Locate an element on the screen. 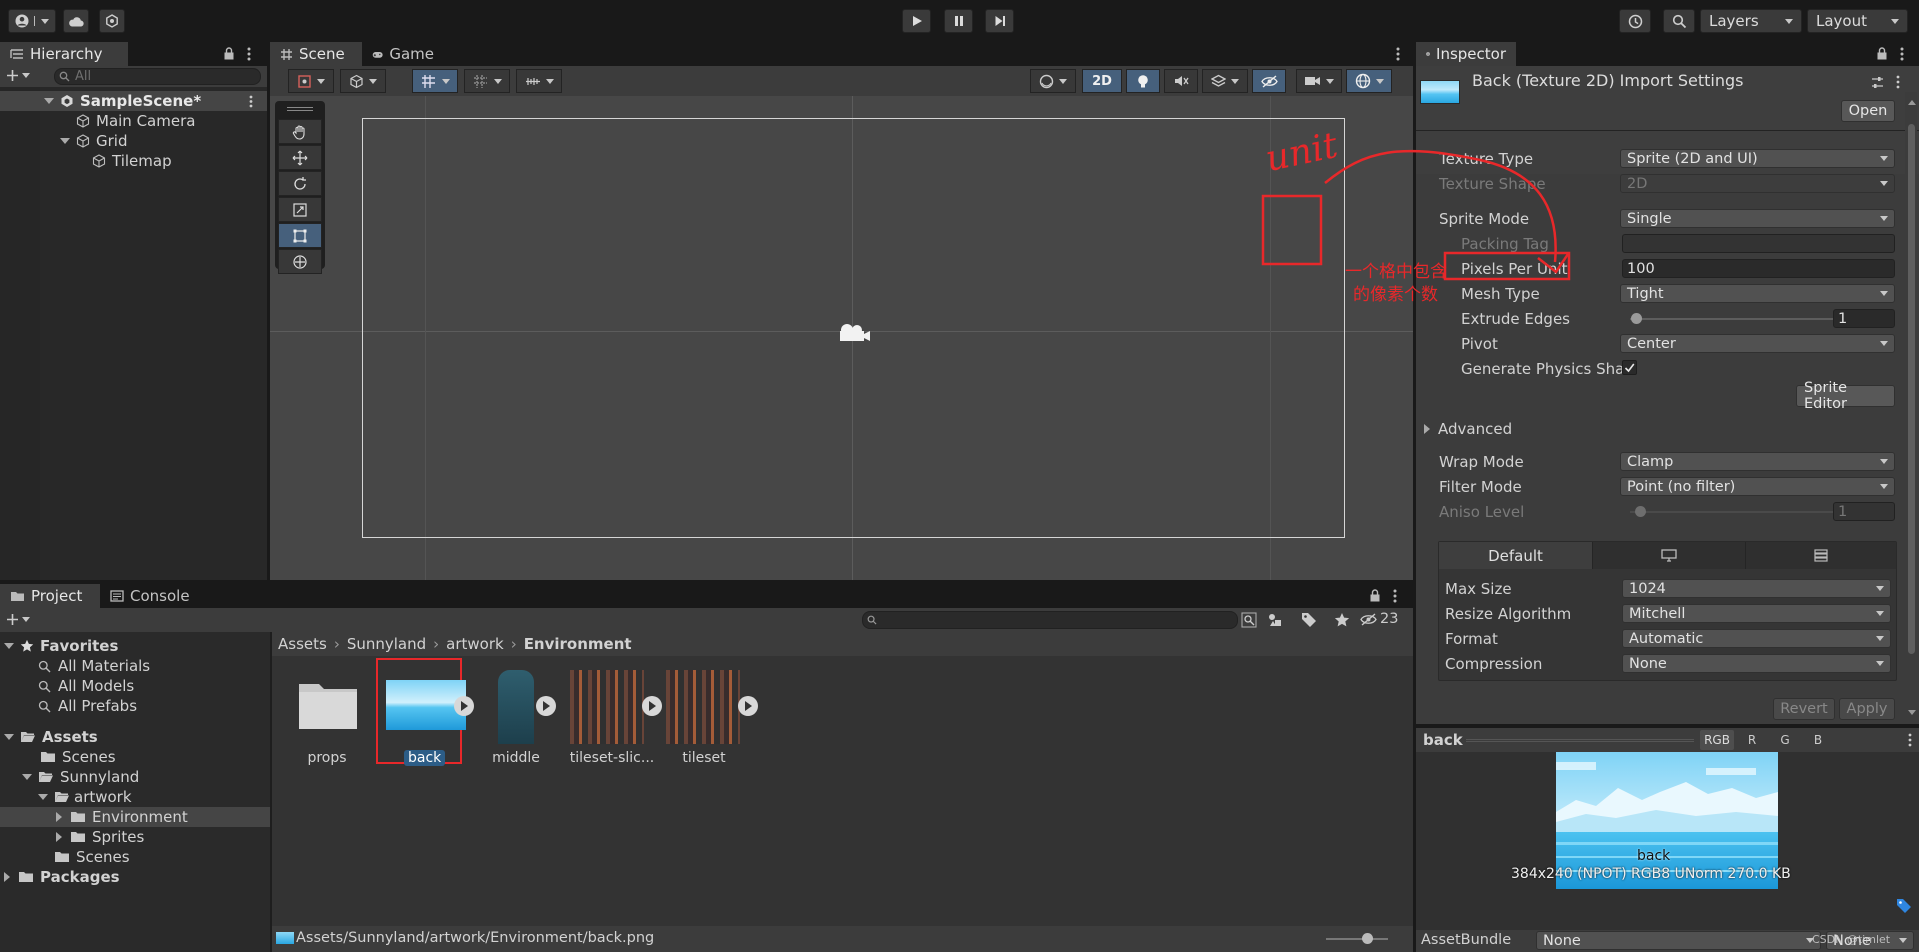 The width and height of the screenshot is (1919, 952). increment-snap-toggle is located at coordinates (539, 81).